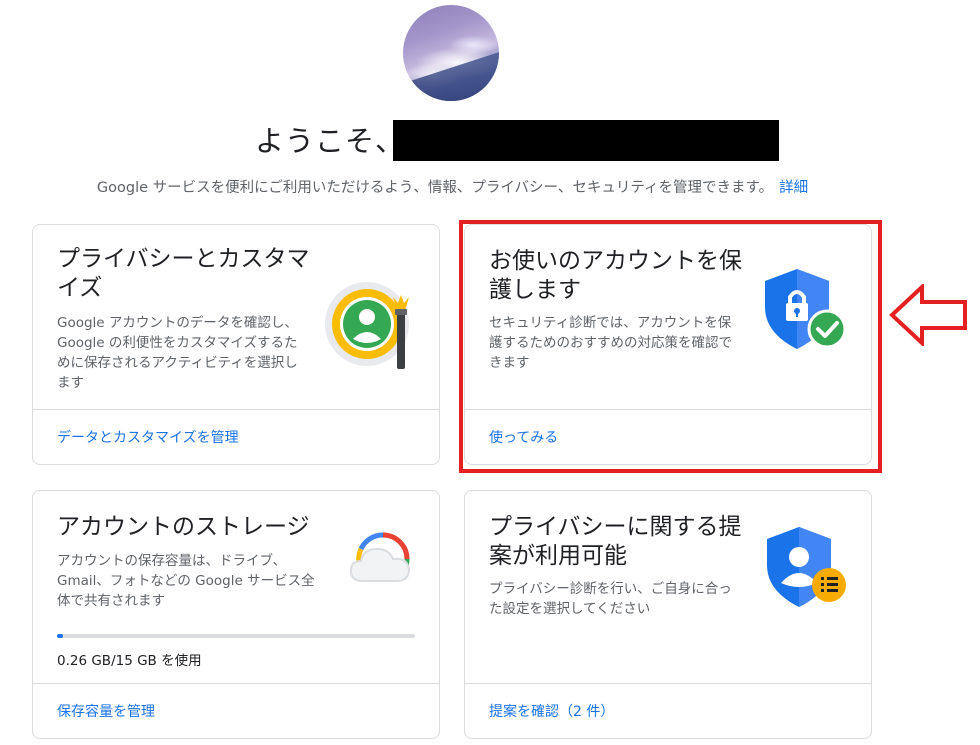  Describe the element at coordinates (806, 567) in the screenshot. I see `shield-person-list-icon` at that location.